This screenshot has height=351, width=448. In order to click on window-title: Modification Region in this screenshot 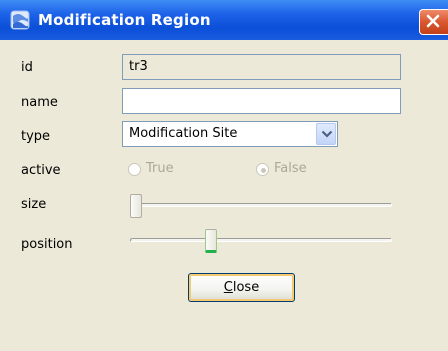, I will do `click(124, 20)`.